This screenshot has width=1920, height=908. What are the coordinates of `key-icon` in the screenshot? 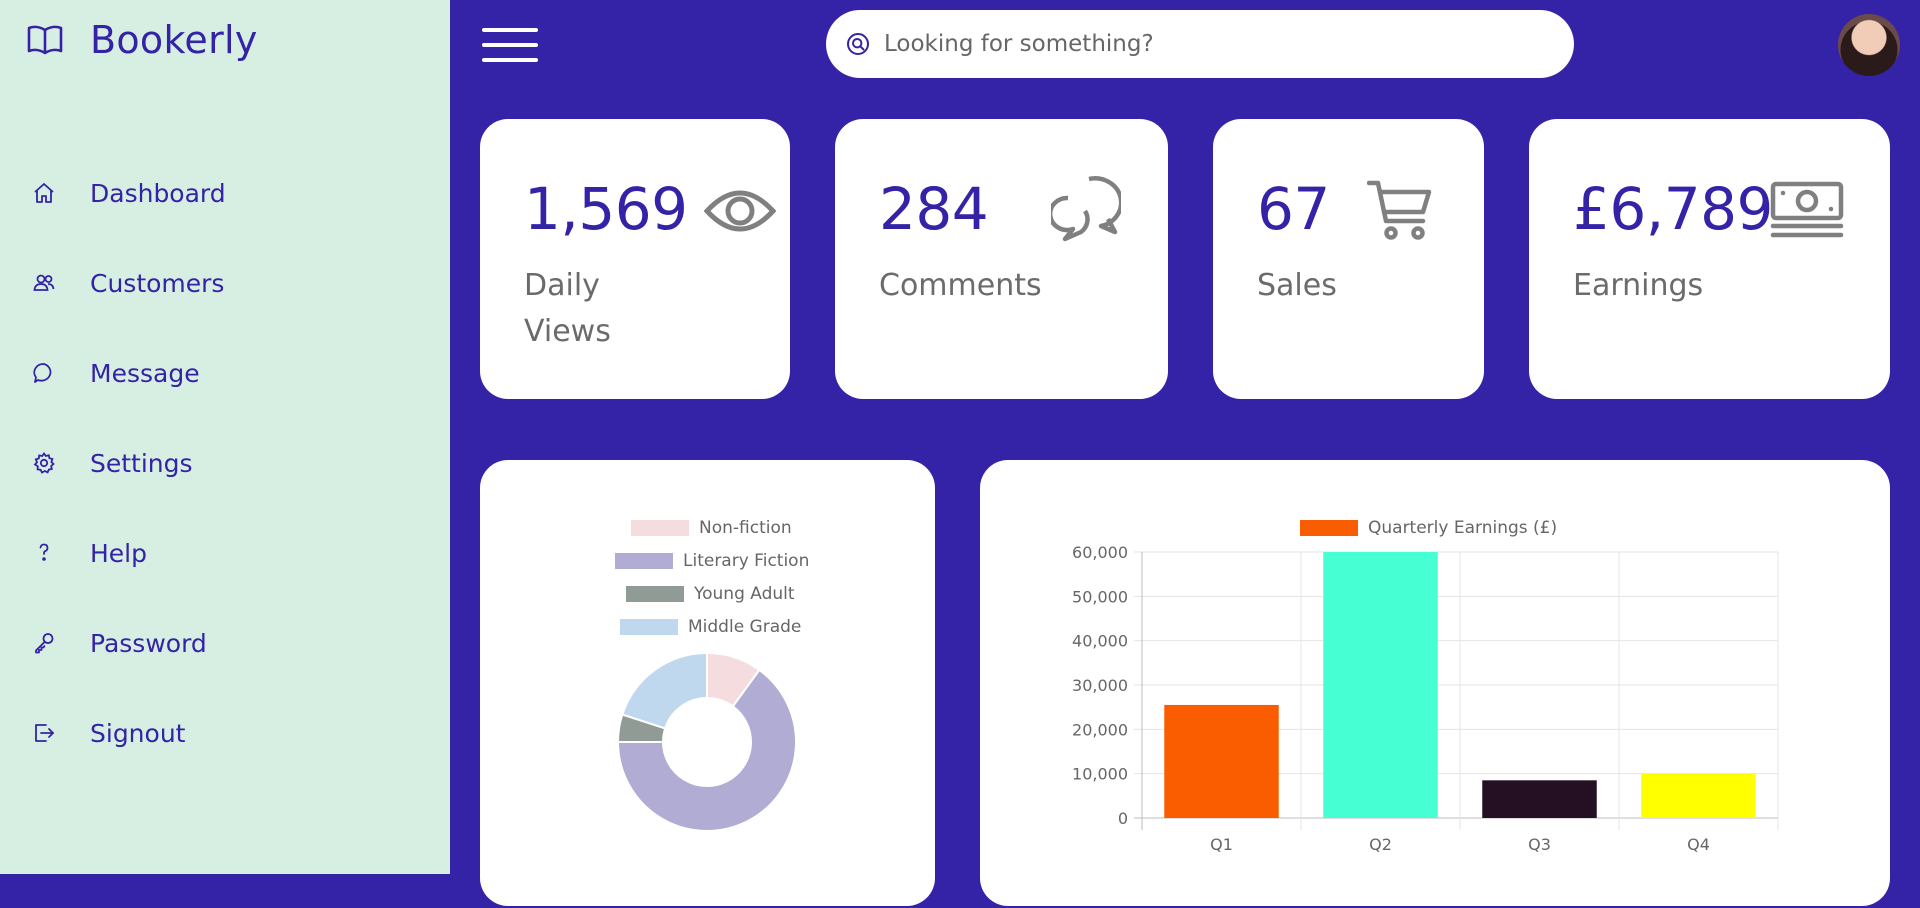 It's located at (44, 643).